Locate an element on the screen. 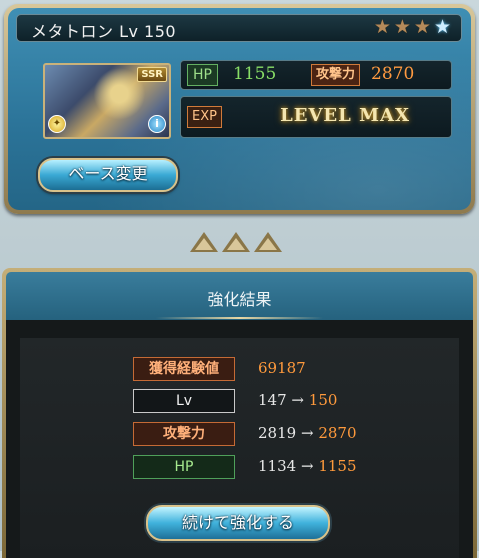 This screenshot has height=558, width=479. hp-result-label: HP is located at coordinates (184, 467).